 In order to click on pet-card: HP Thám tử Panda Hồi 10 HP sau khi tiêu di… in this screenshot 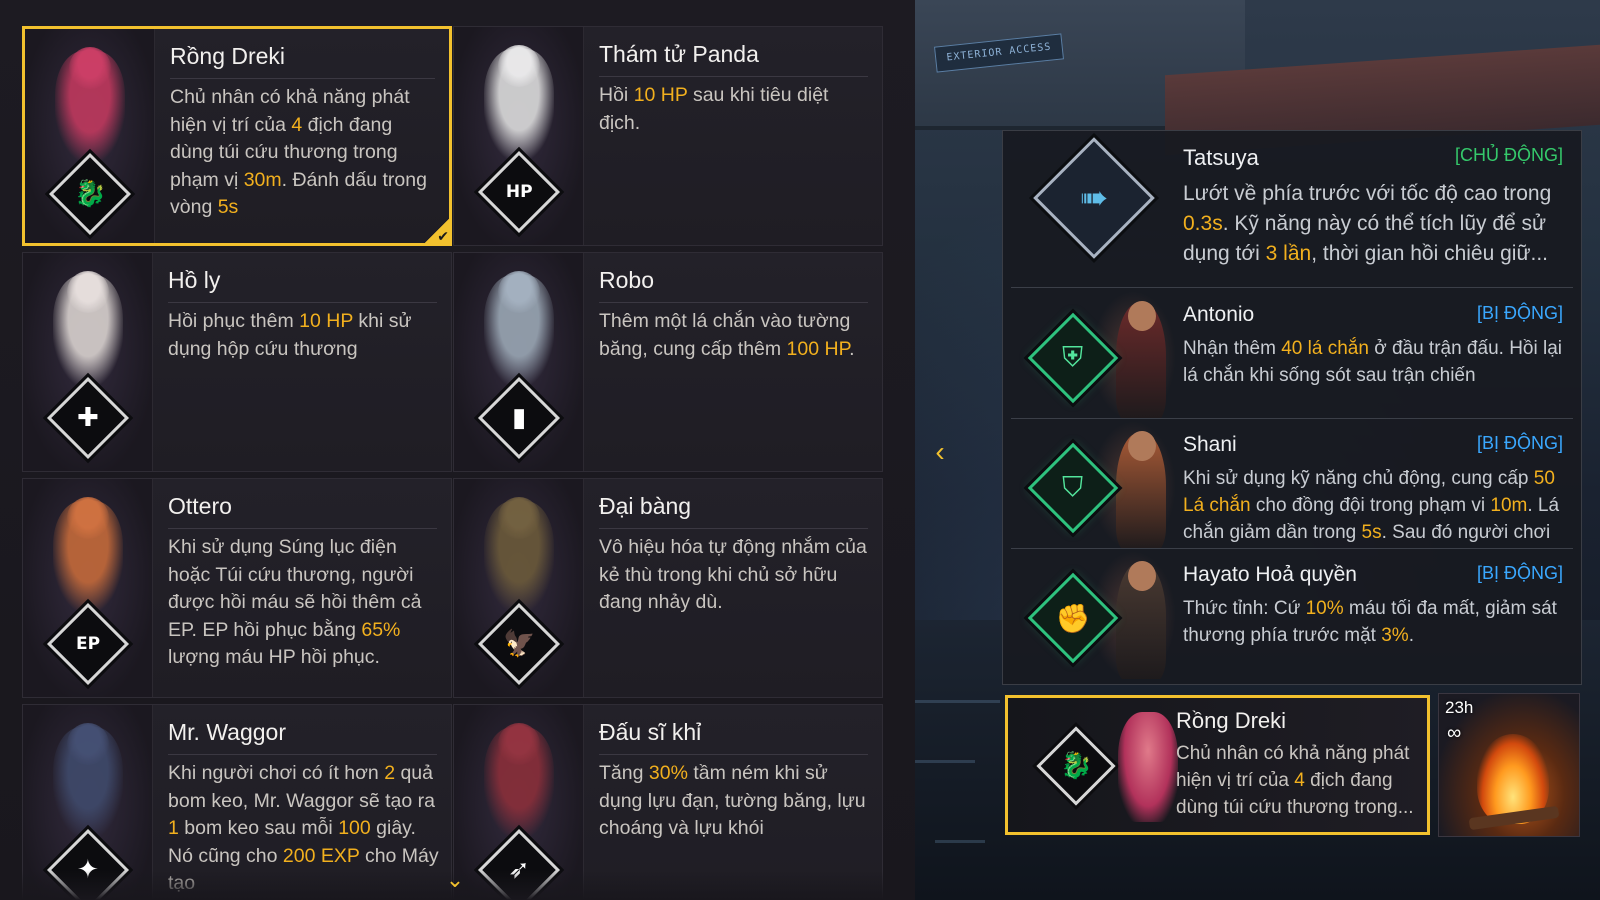, I will do `click(668, 136)`.